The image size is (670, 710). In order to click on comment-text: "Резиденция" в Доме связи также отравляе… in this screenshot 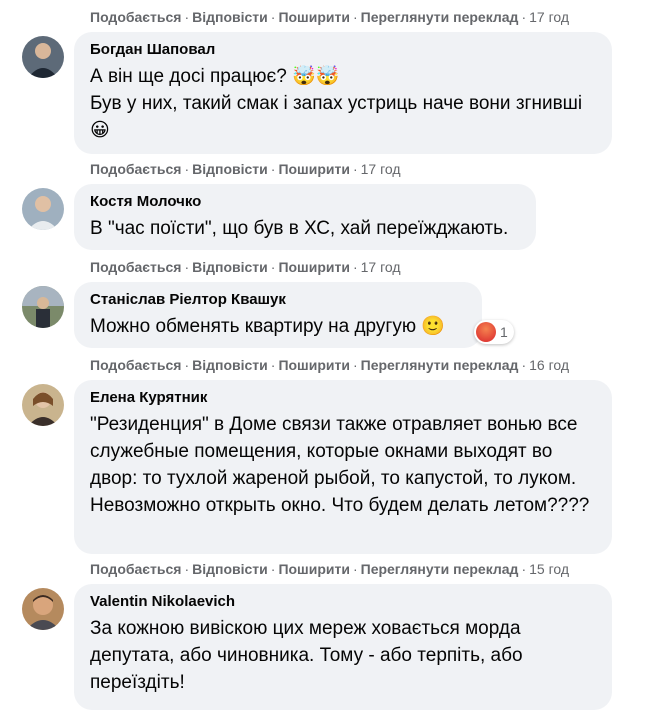, I will do `click(340, 465)`.